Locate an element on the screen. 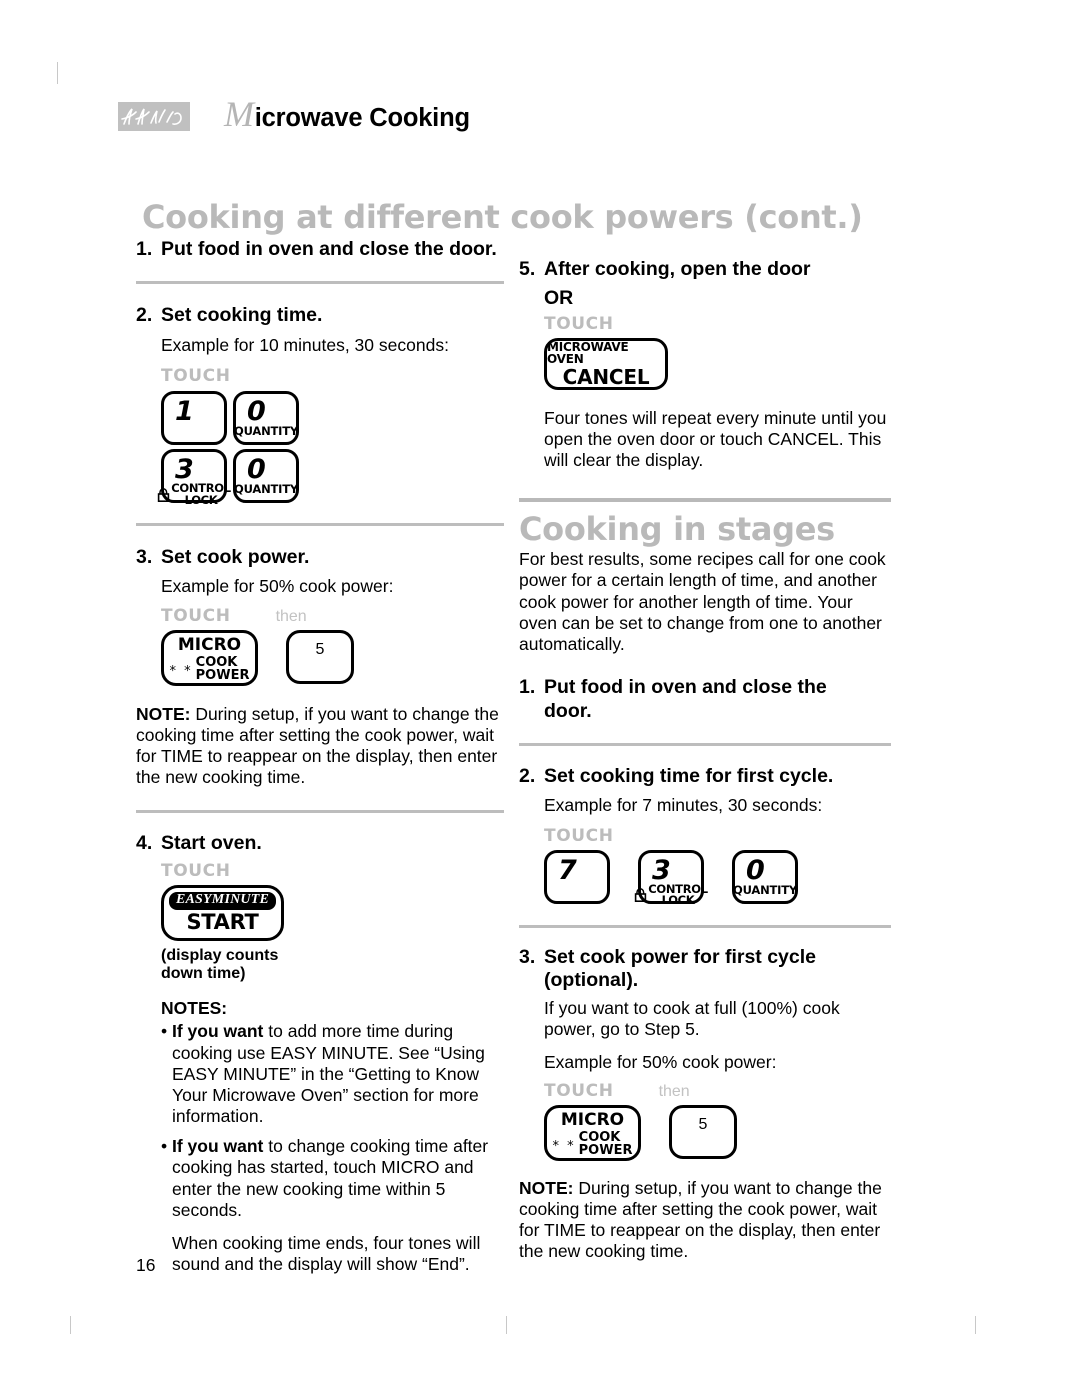  stages-step-2: 2. Set cooking time for first cycle. is located at coordinates (705, 776).